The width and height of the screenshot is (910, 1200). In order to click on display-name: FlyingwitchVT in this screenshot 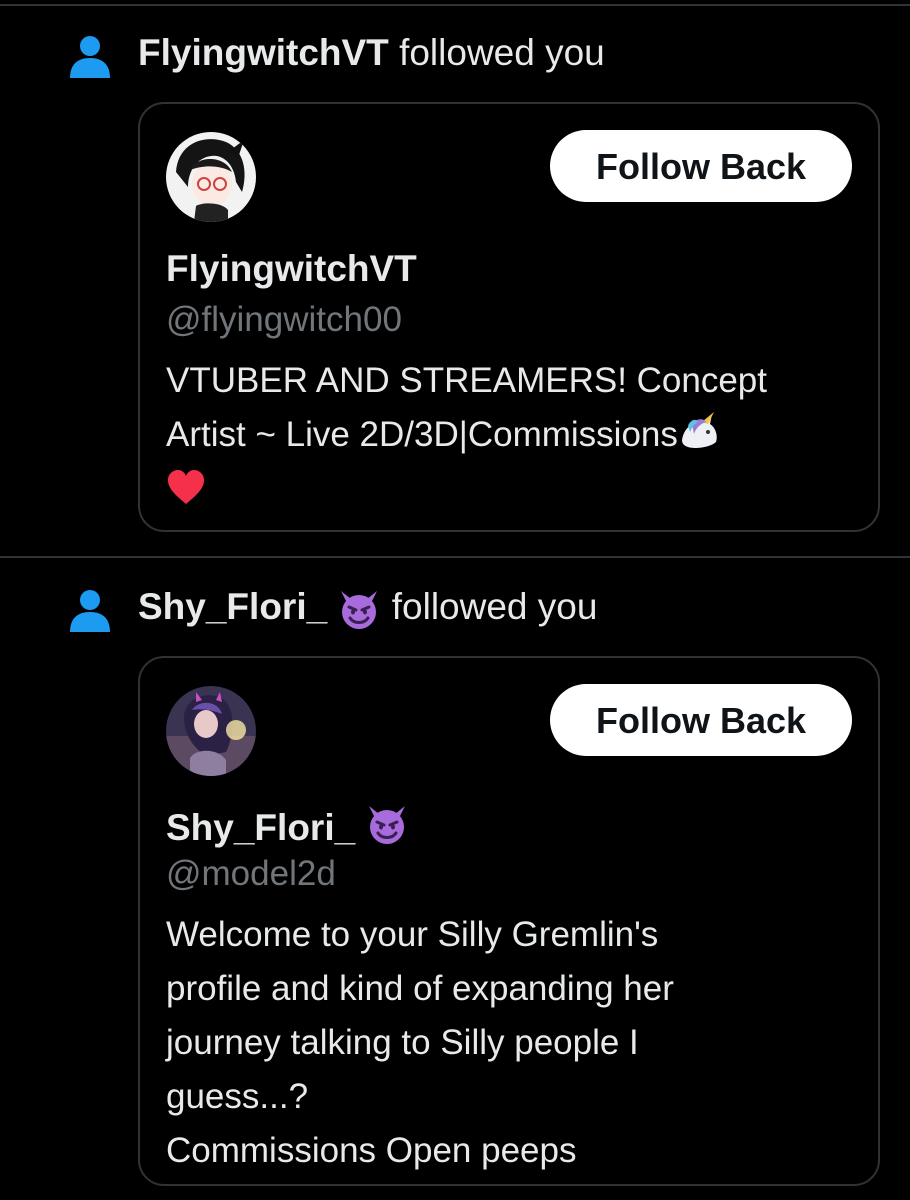, I will do `click(291, 269)`.